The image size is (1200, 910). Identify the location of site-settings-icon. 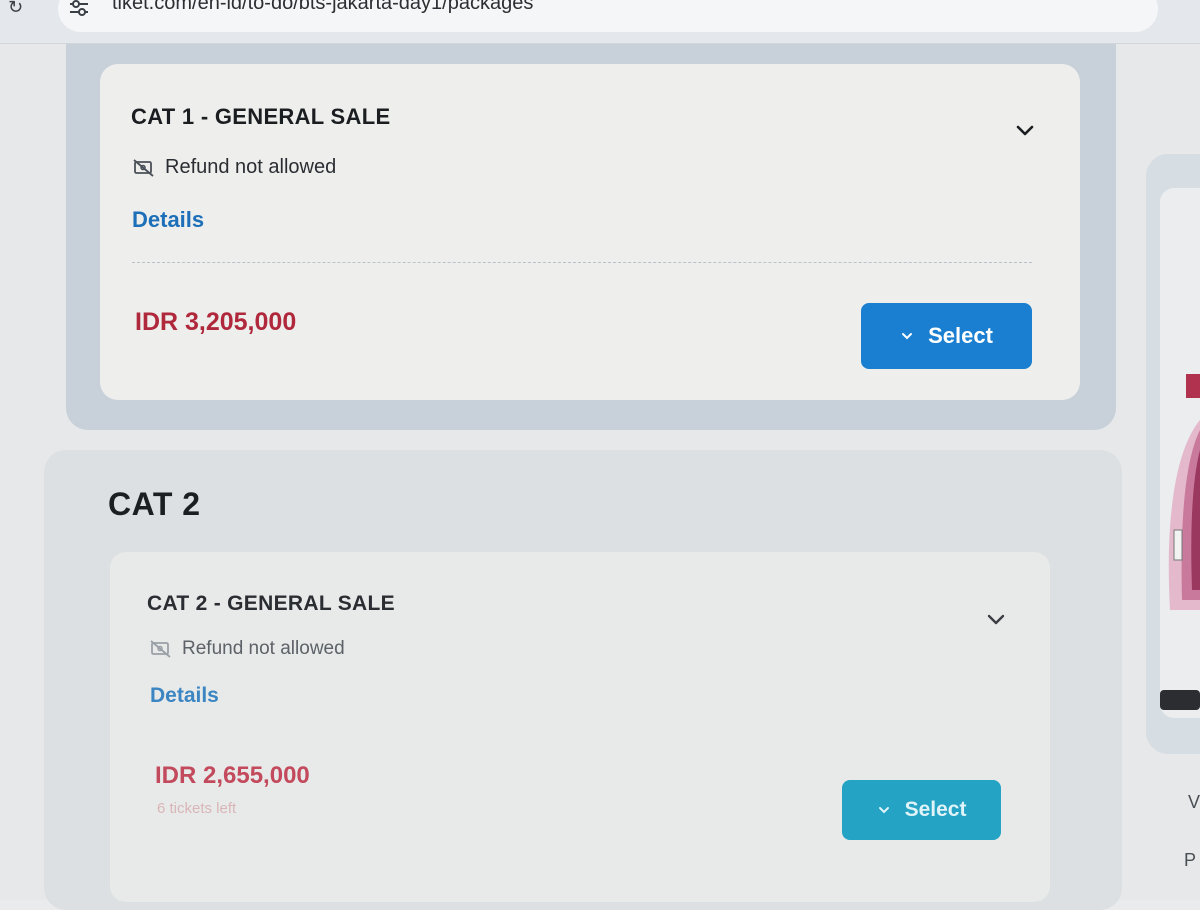
(79, 8).